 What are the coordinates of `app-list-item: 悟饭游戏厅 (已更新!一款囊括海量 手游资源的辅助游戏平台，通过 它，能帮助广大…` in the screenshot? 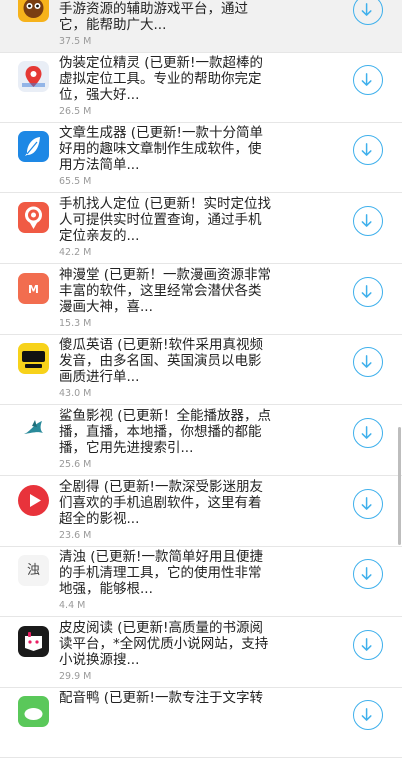 It's located at (201, 26).